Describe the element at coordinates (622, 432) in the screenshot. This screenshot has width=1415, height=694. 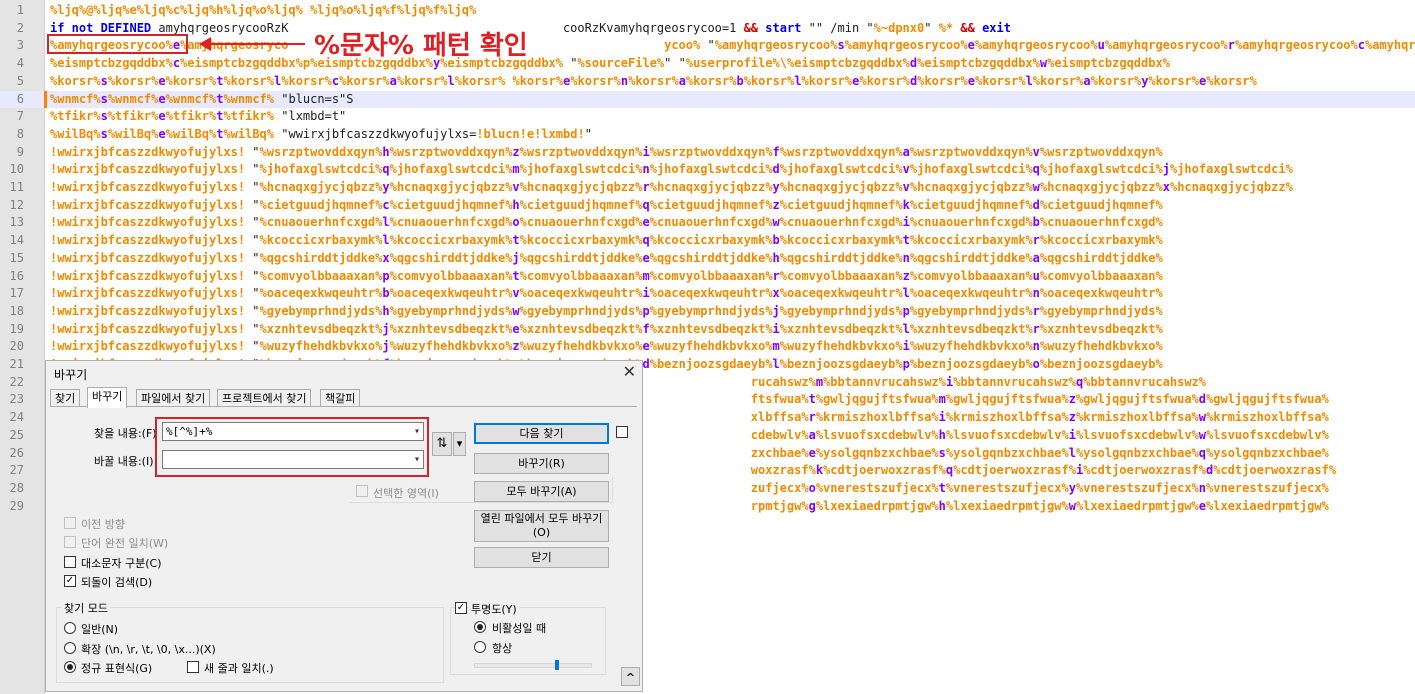
I see `find-next-option-checkbox` at that location.